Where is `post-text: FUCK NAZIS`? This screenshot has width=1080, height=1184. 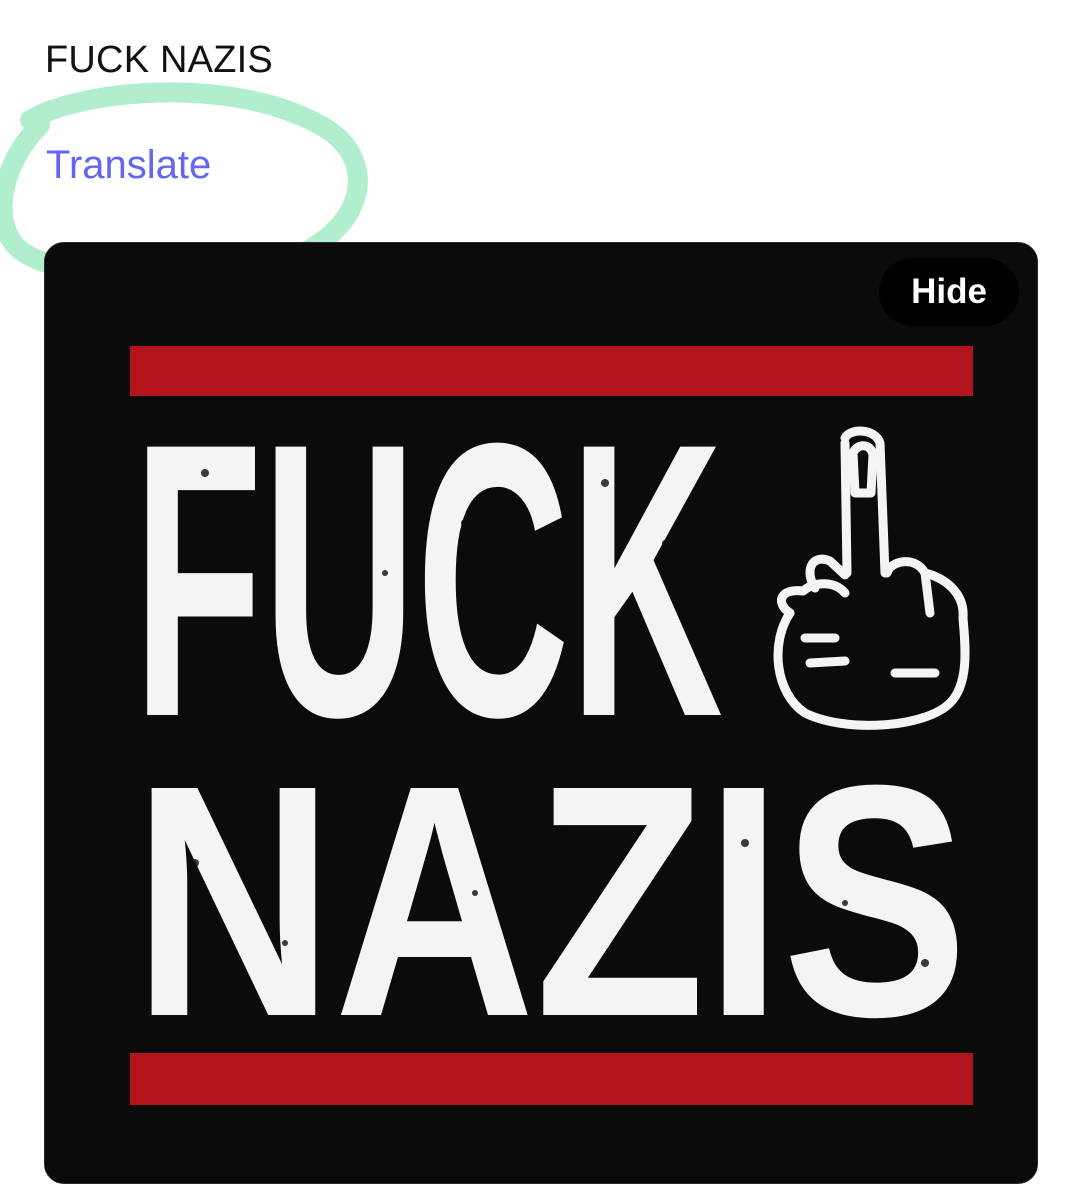 post-text: FUCK NAZIS is located at coordinates (159, 60).